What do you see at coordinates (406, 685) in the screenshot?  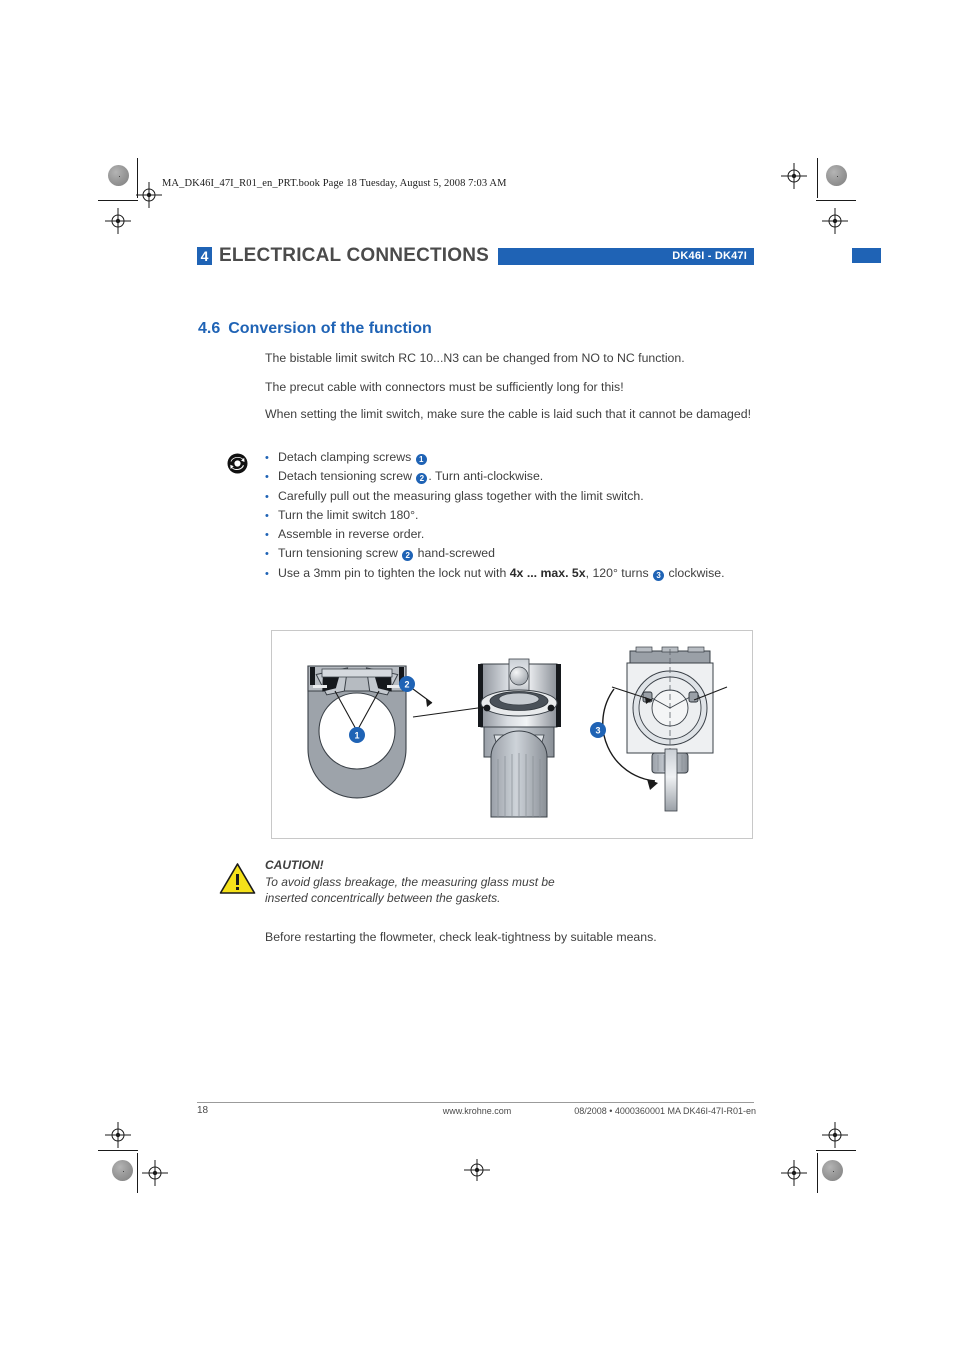 I see `svg-text: 2` at bounding box center [406, 685].